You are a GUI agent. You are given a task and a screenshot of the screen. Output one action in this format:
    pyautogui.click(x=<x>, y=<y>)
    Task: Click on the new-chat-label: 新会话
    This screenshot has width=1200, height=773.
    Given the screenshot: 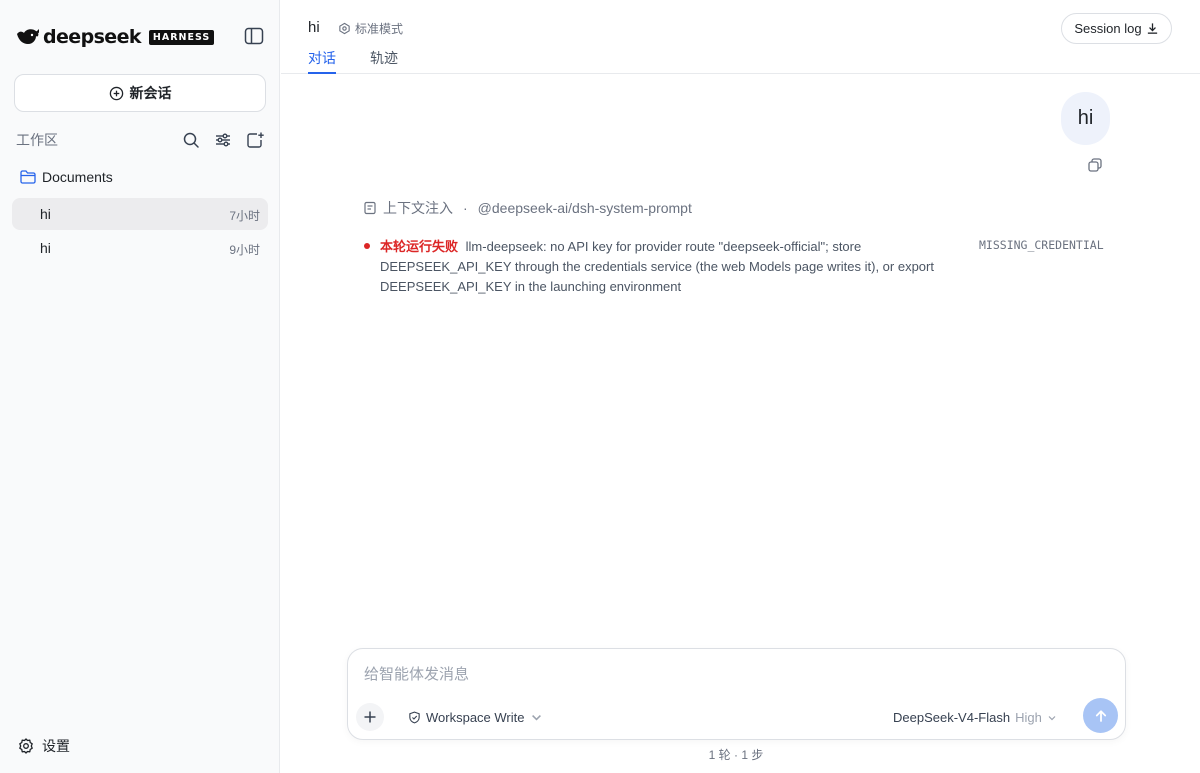 What is the action you would take?
    pyautogui.click(x=150, y=93)
    